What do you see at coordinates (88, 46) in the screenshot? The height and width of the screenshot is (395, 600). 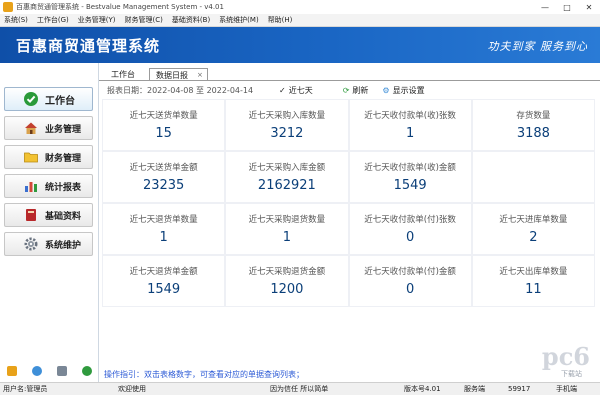 I see `app-logo: 百惠商贸通管理系统` at bounding box center [88, 46].